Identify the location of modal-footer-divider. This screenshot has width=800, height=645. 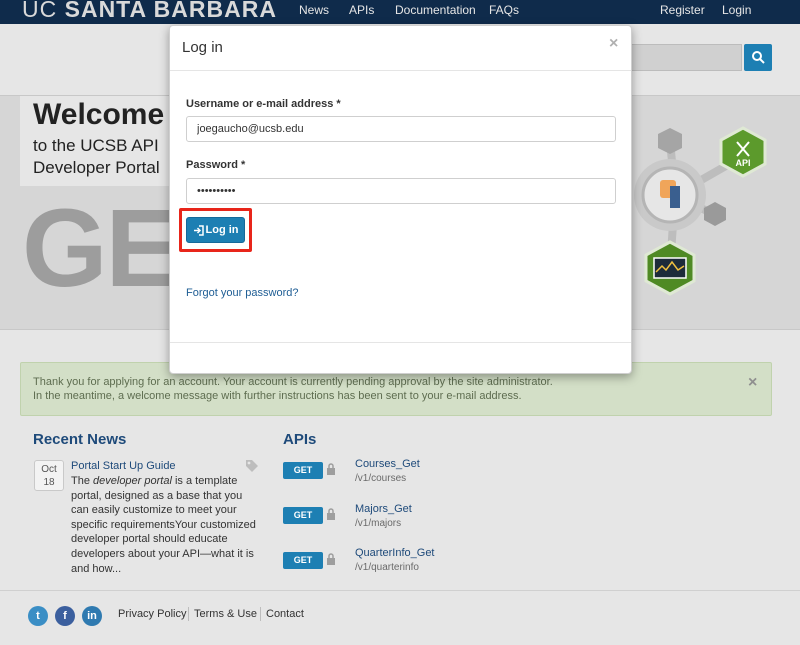
(400, 342).